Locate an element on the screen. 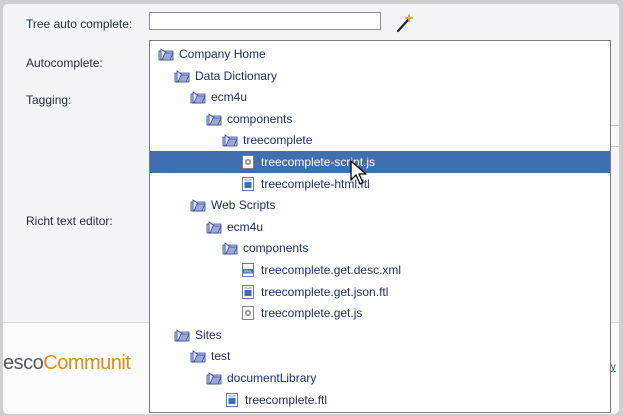 Image resolution: width=623 pixels, height=416 pixels. rich-text-editor-label: Richt text editor: is located at coordinates (69, 221).